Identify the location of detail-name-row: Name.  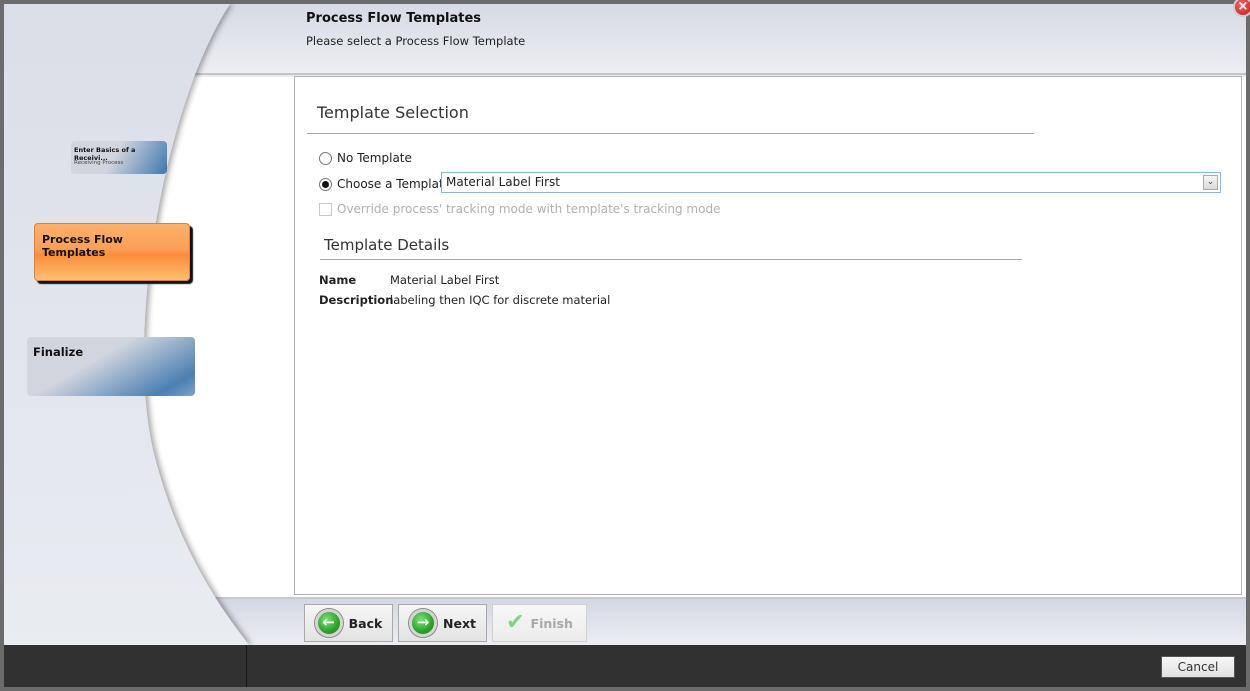
(337, 280).